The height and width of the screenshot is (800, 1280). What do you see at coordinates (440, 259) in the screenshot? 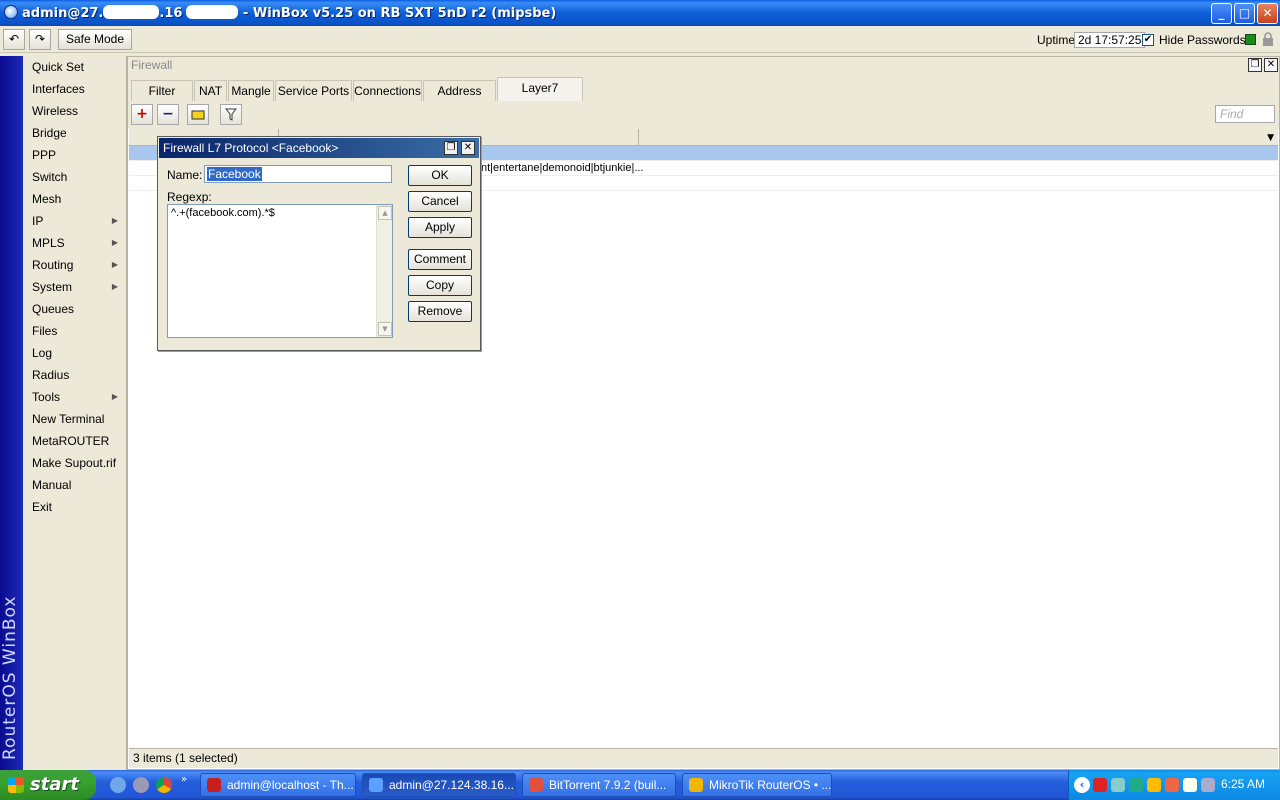
I see `comment-button: Comment` at bounding box center [440, 259].